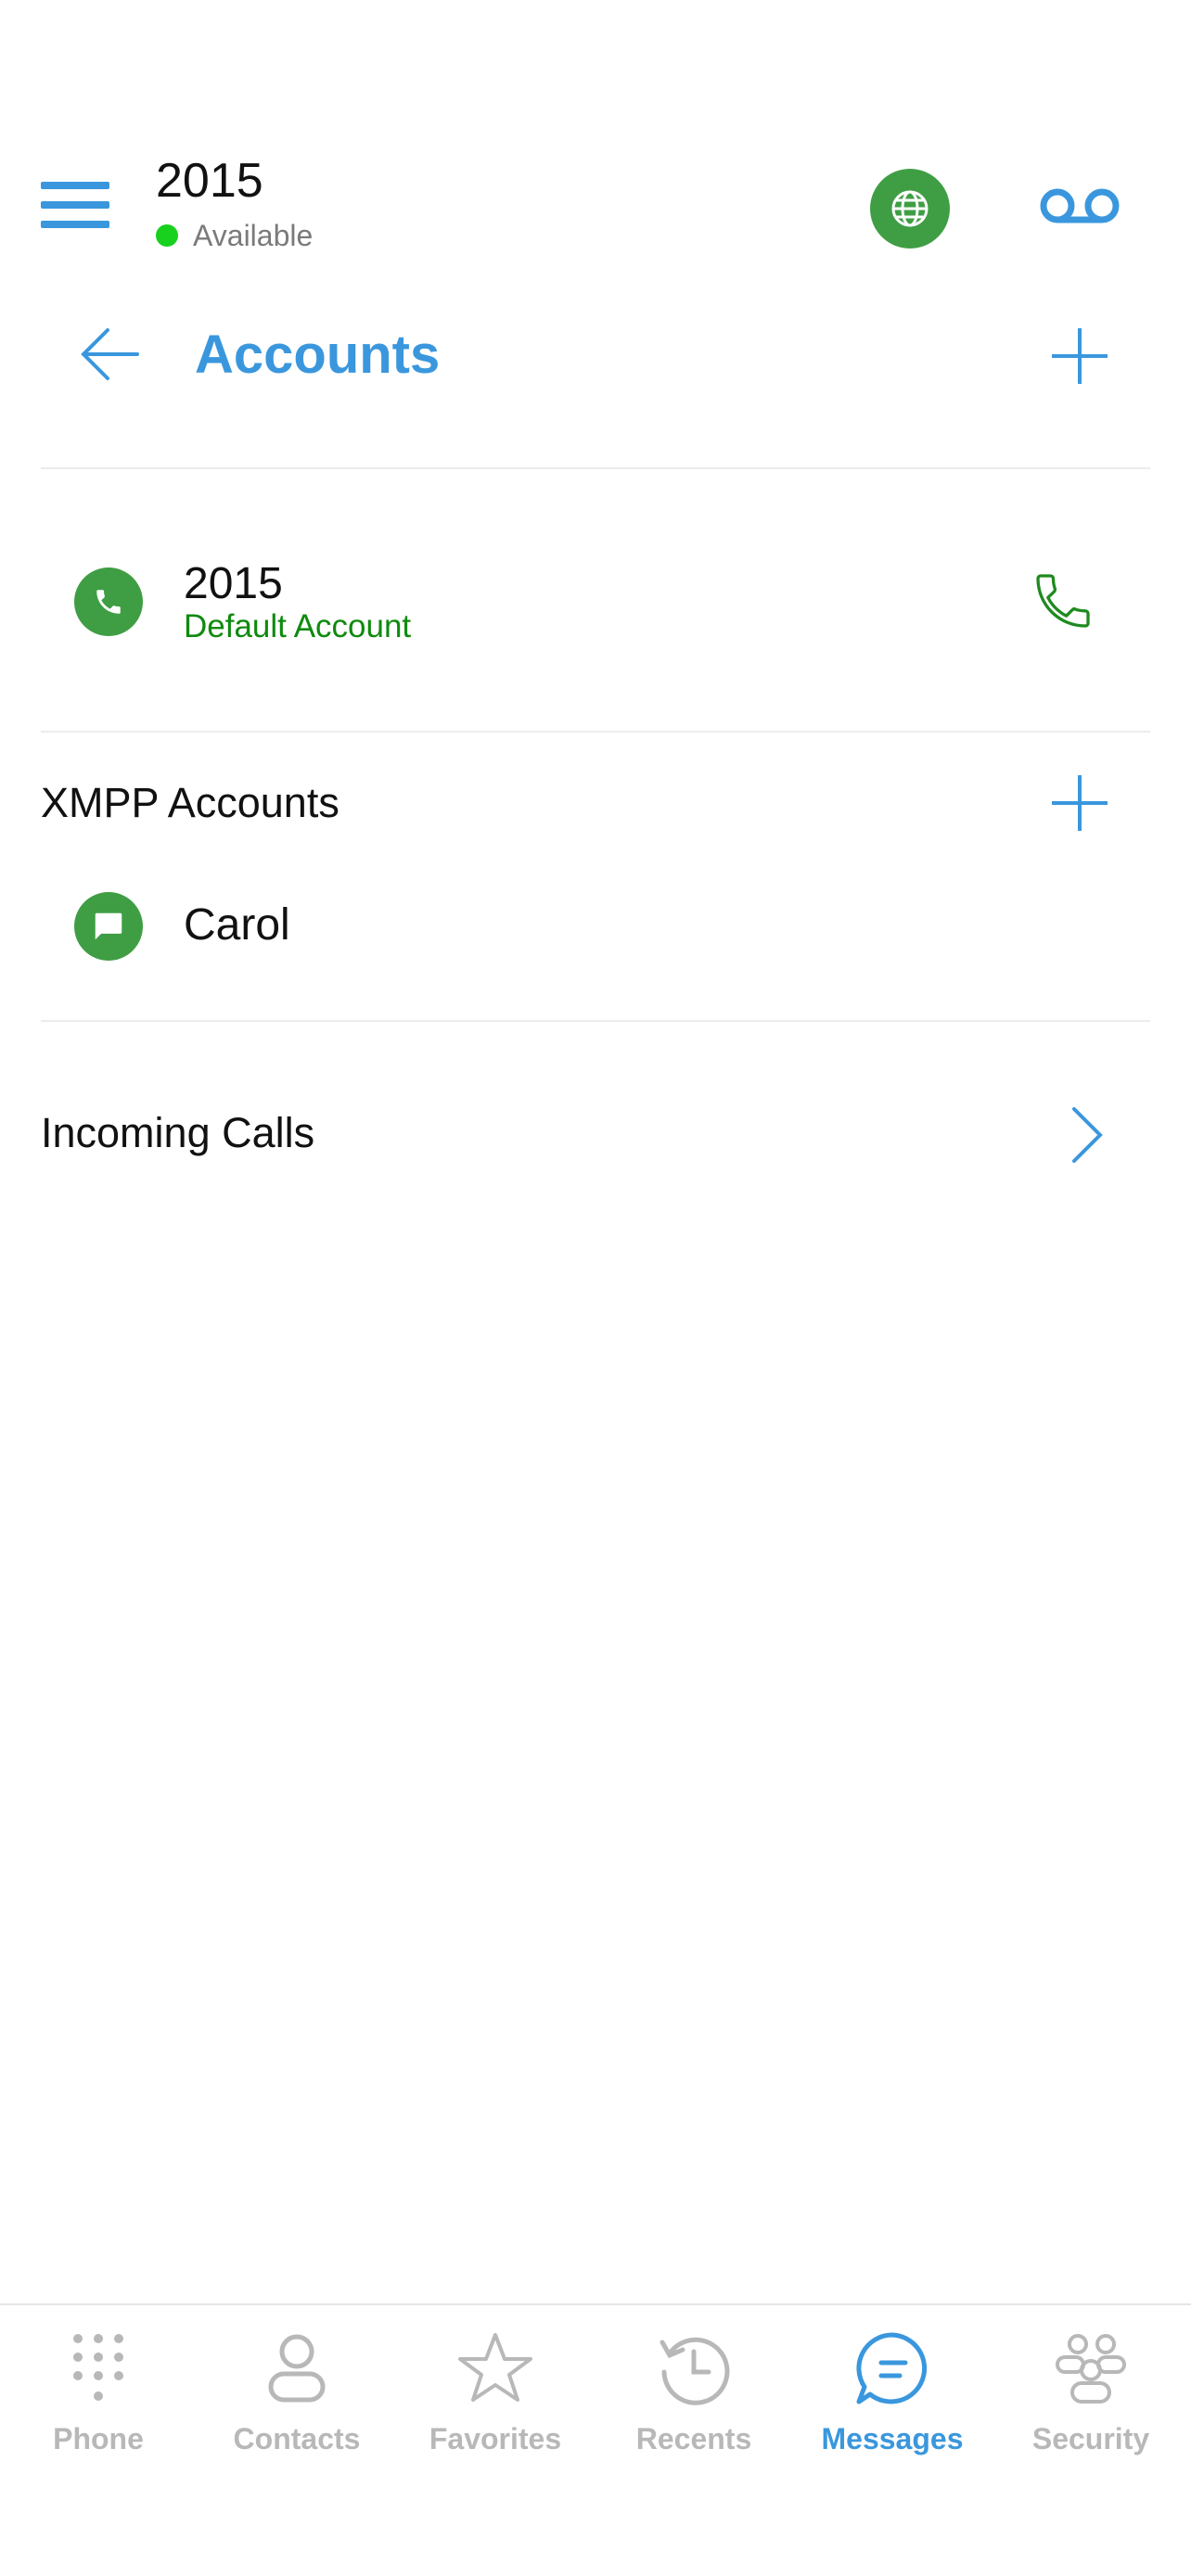 This screenshot has height=2576, width=1191. Describe the element at coordinates (892, 2438) in the screenshot. I see `nav-label: Messages` at that location.